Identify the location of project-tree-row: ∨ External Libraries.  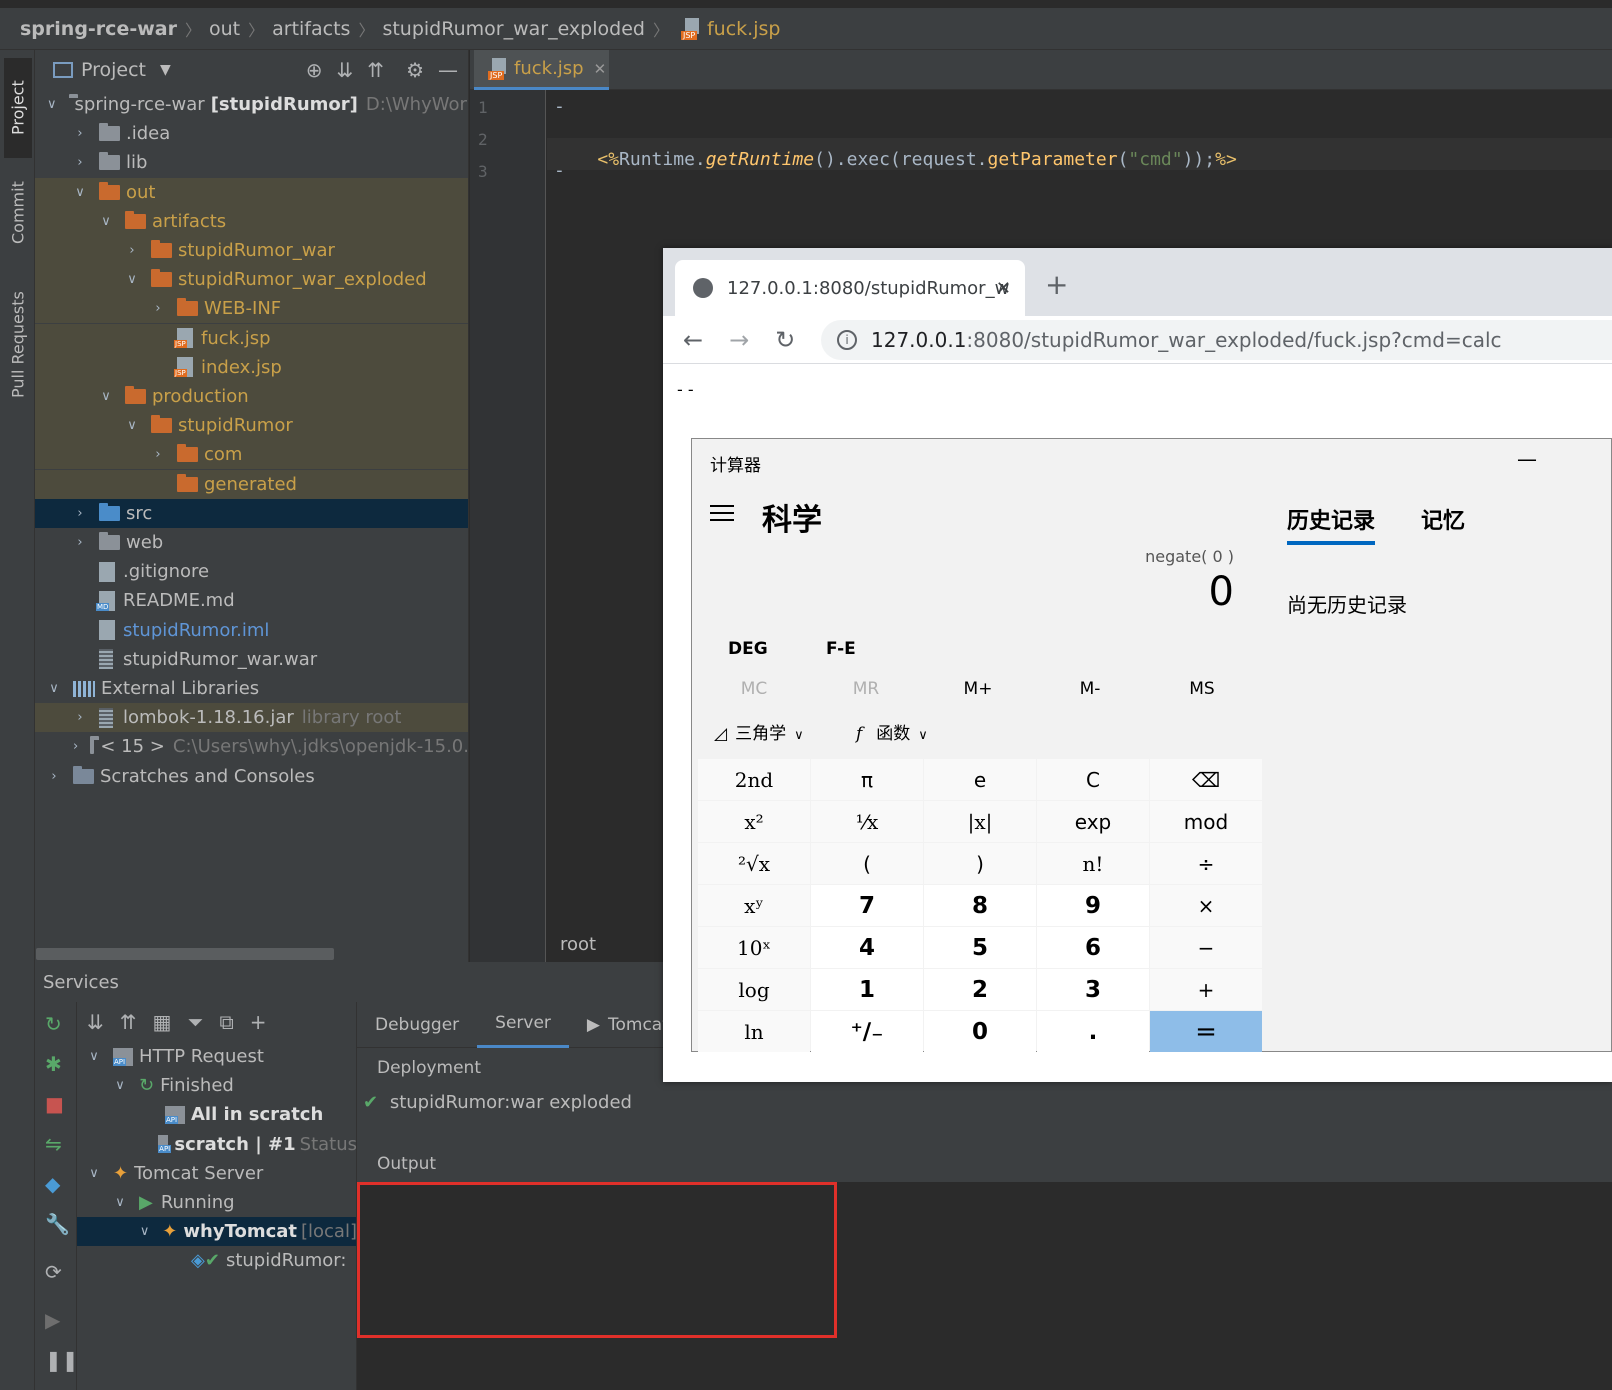
(251, 688).